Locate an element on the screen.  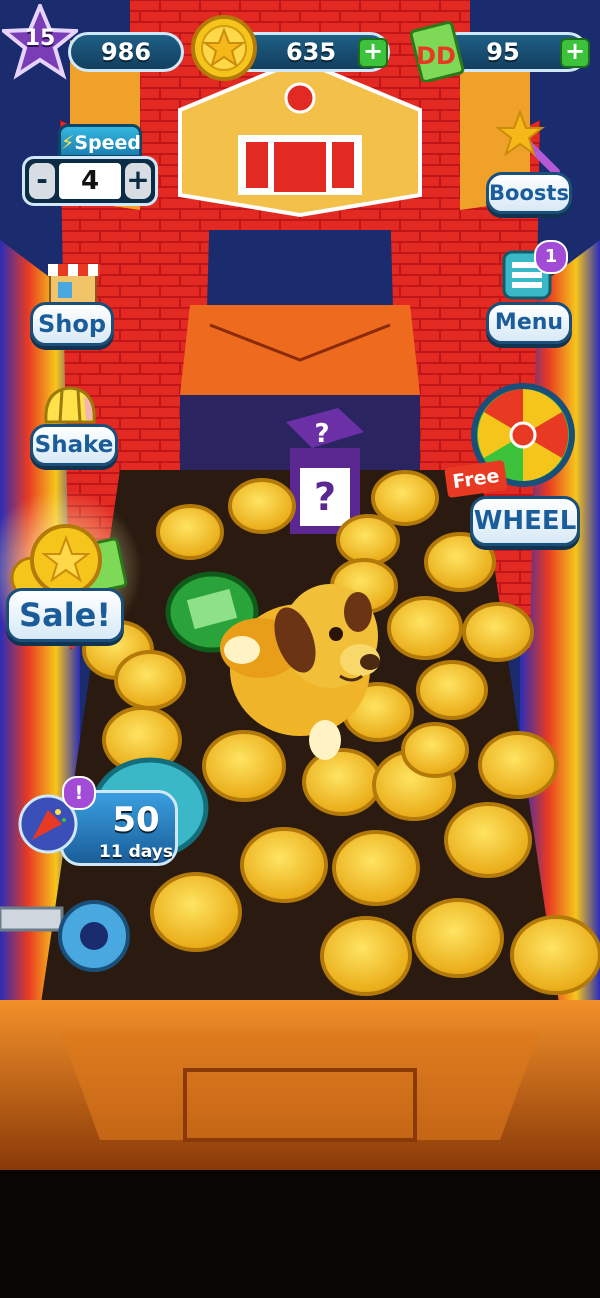
speed-value: 4 is located at coordinates (90, 181).